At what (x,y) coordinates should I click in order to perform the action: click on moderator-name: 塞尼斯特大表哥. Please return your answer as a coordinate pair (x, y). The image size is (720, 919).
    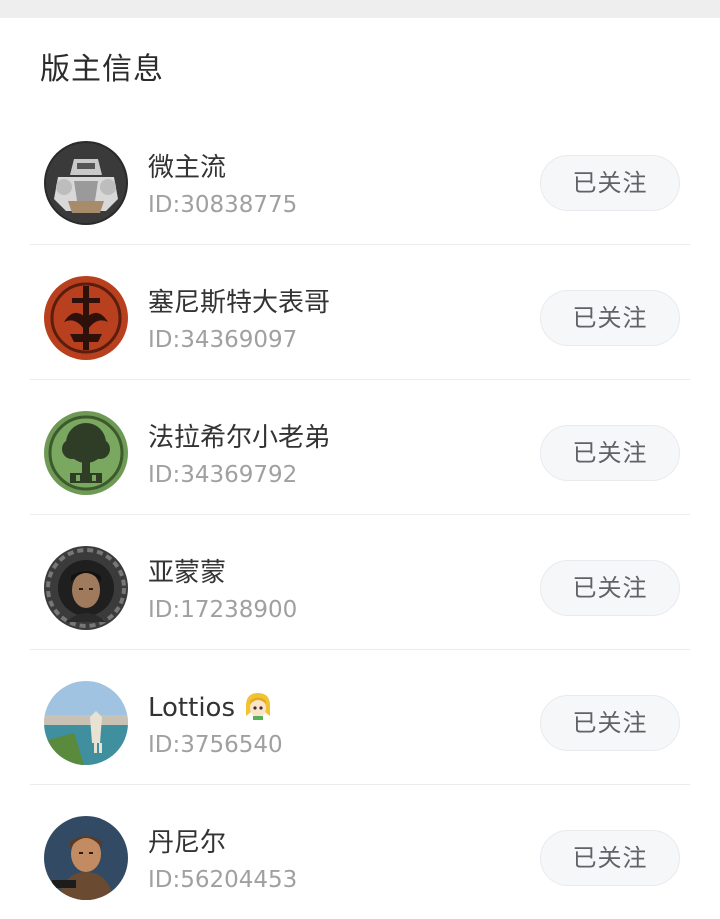
    Looking at the image, I should click on (239, 303).